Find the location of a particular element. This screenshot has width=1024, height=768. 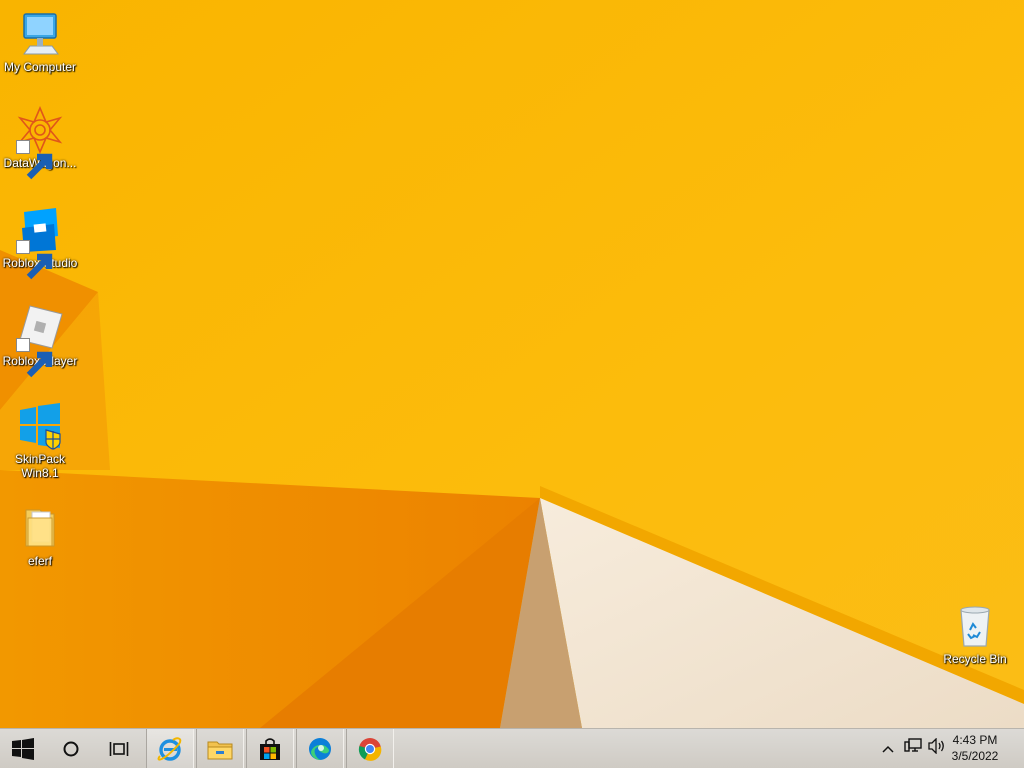

roblox-studio-shortcut: Roblox Studio is located at coordinates (40, 243).